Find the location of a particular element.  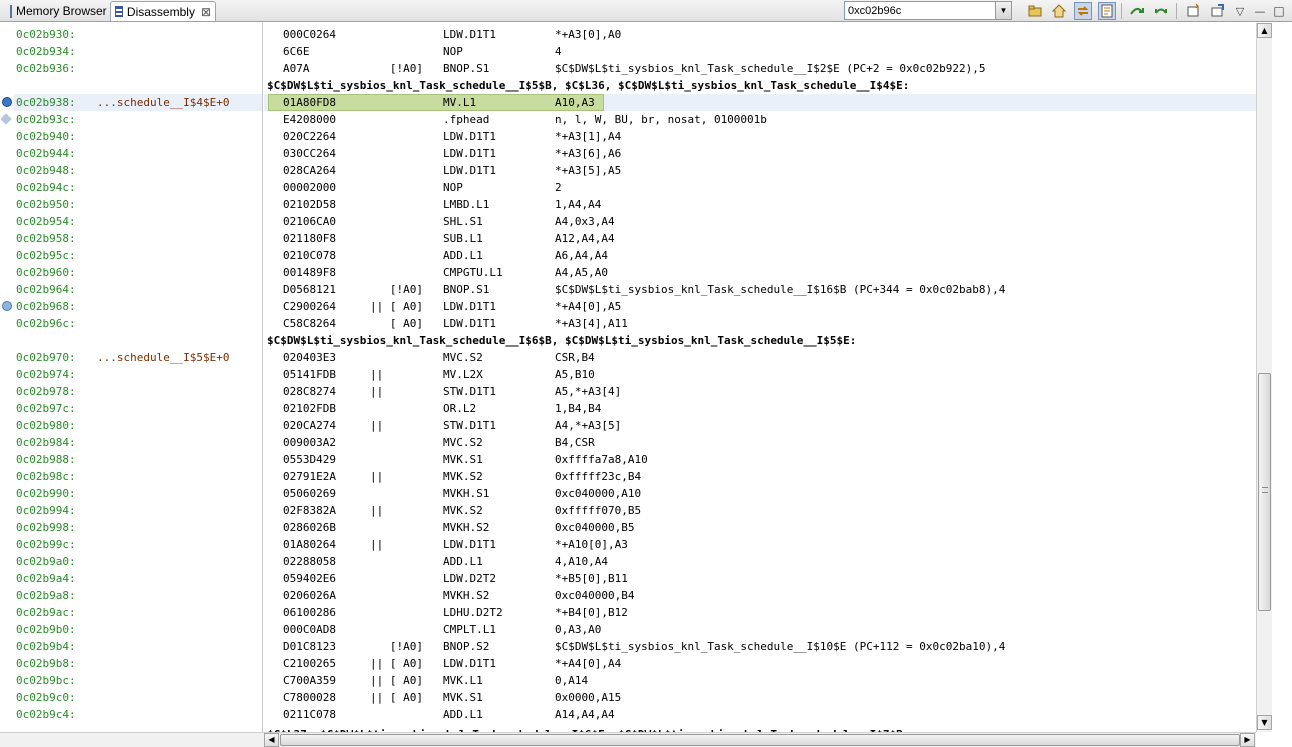

instruction-row: 05141FDB || MV.L2X A5,B10 is located at coordinates (760, 374).